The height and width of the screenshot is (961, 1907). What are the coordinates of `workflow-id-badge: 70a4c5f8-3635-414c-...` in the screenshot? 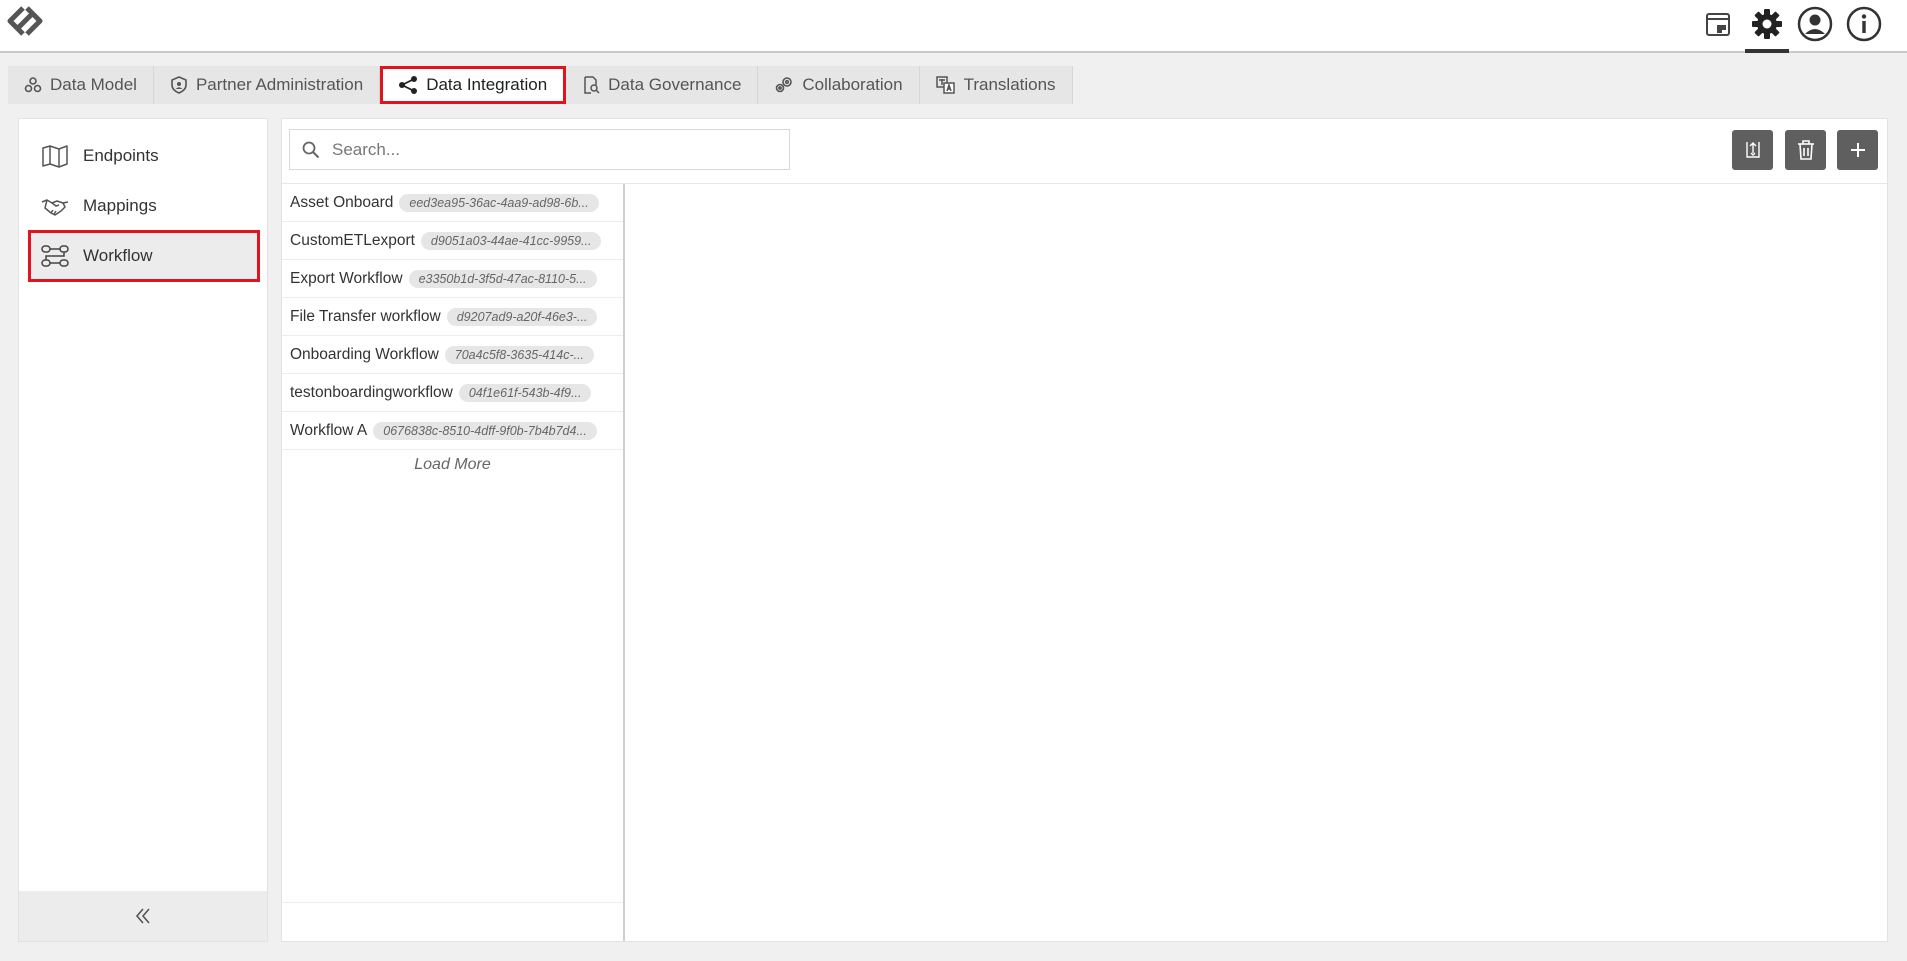 It's located at (519, 354).